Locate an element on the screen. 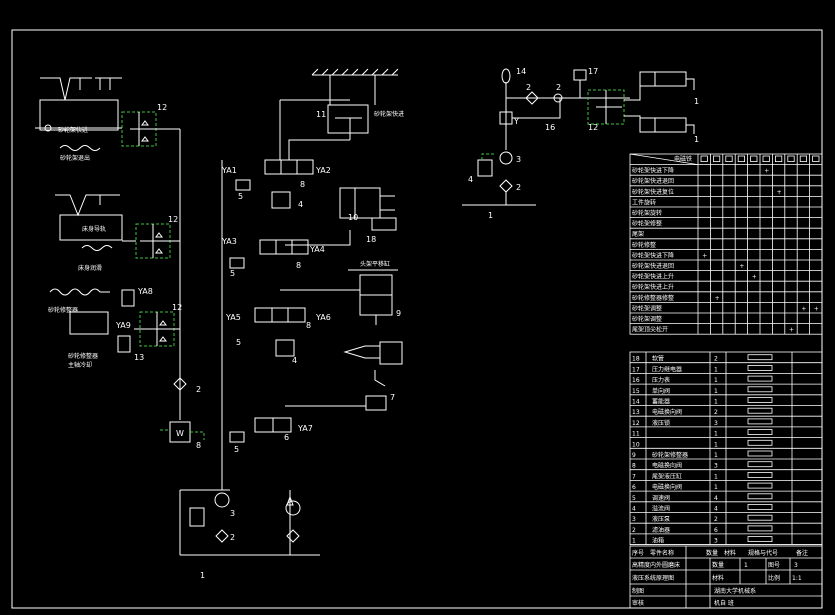 Image resolution: width=835 pixels, height=615 pixels. row-label: 砂轮架快进退回 is located at coordinates (653, 181).